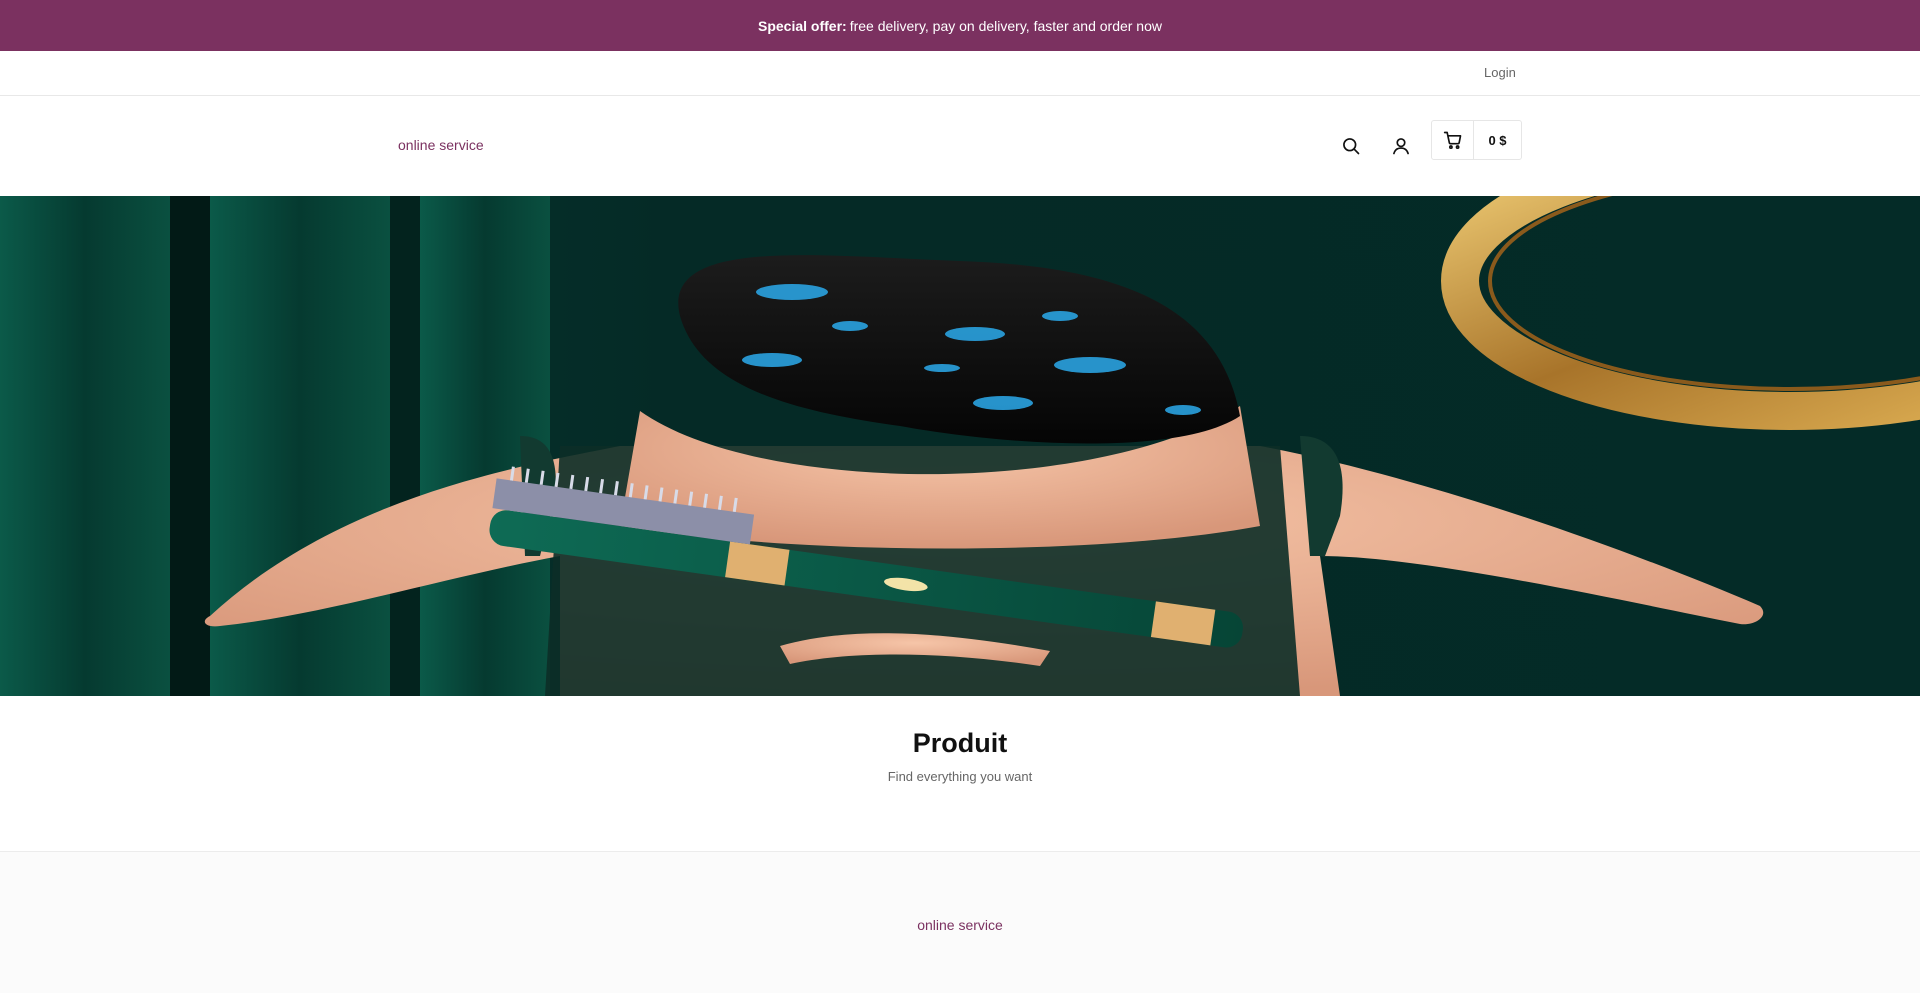 The height and width of the screenshot is (993, 1920). Describe the element at coordinates (960, 743) in the screenshot. I see `page-title: Produit` at that location.